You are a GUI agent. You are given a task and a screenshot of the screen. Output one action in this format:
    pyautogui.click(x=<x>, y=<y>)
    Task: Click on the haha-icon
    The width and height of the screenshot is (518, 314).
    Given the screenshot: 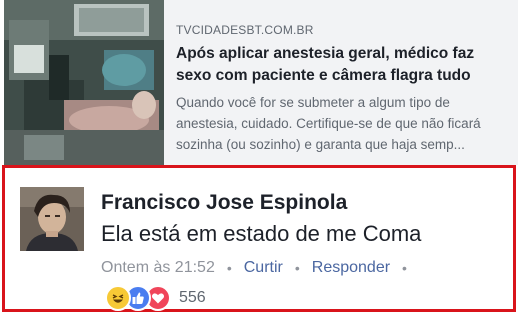 What is the action you would take?
    pyautogui.click(x=118, y=298)
    